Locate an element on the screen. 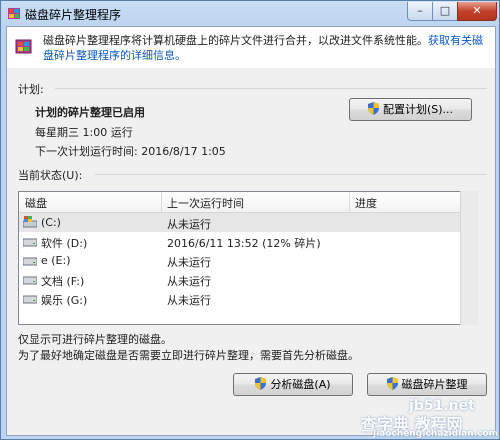 The width and height of the screenshot is (500, 440). title-bar: 磁盘碎片整理程序 – □ ✕ is located at coordinates (250, 13).